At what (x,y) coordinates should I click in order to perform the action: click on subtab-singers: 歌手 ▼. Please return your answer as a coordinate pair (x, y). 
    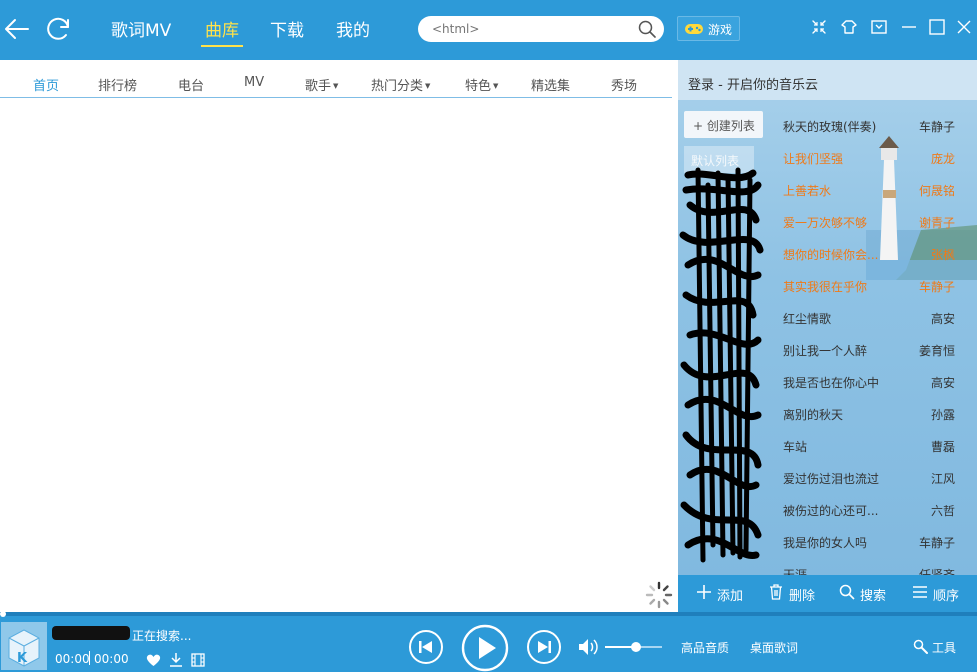
    Looking at the image, I should click on (321, 84).